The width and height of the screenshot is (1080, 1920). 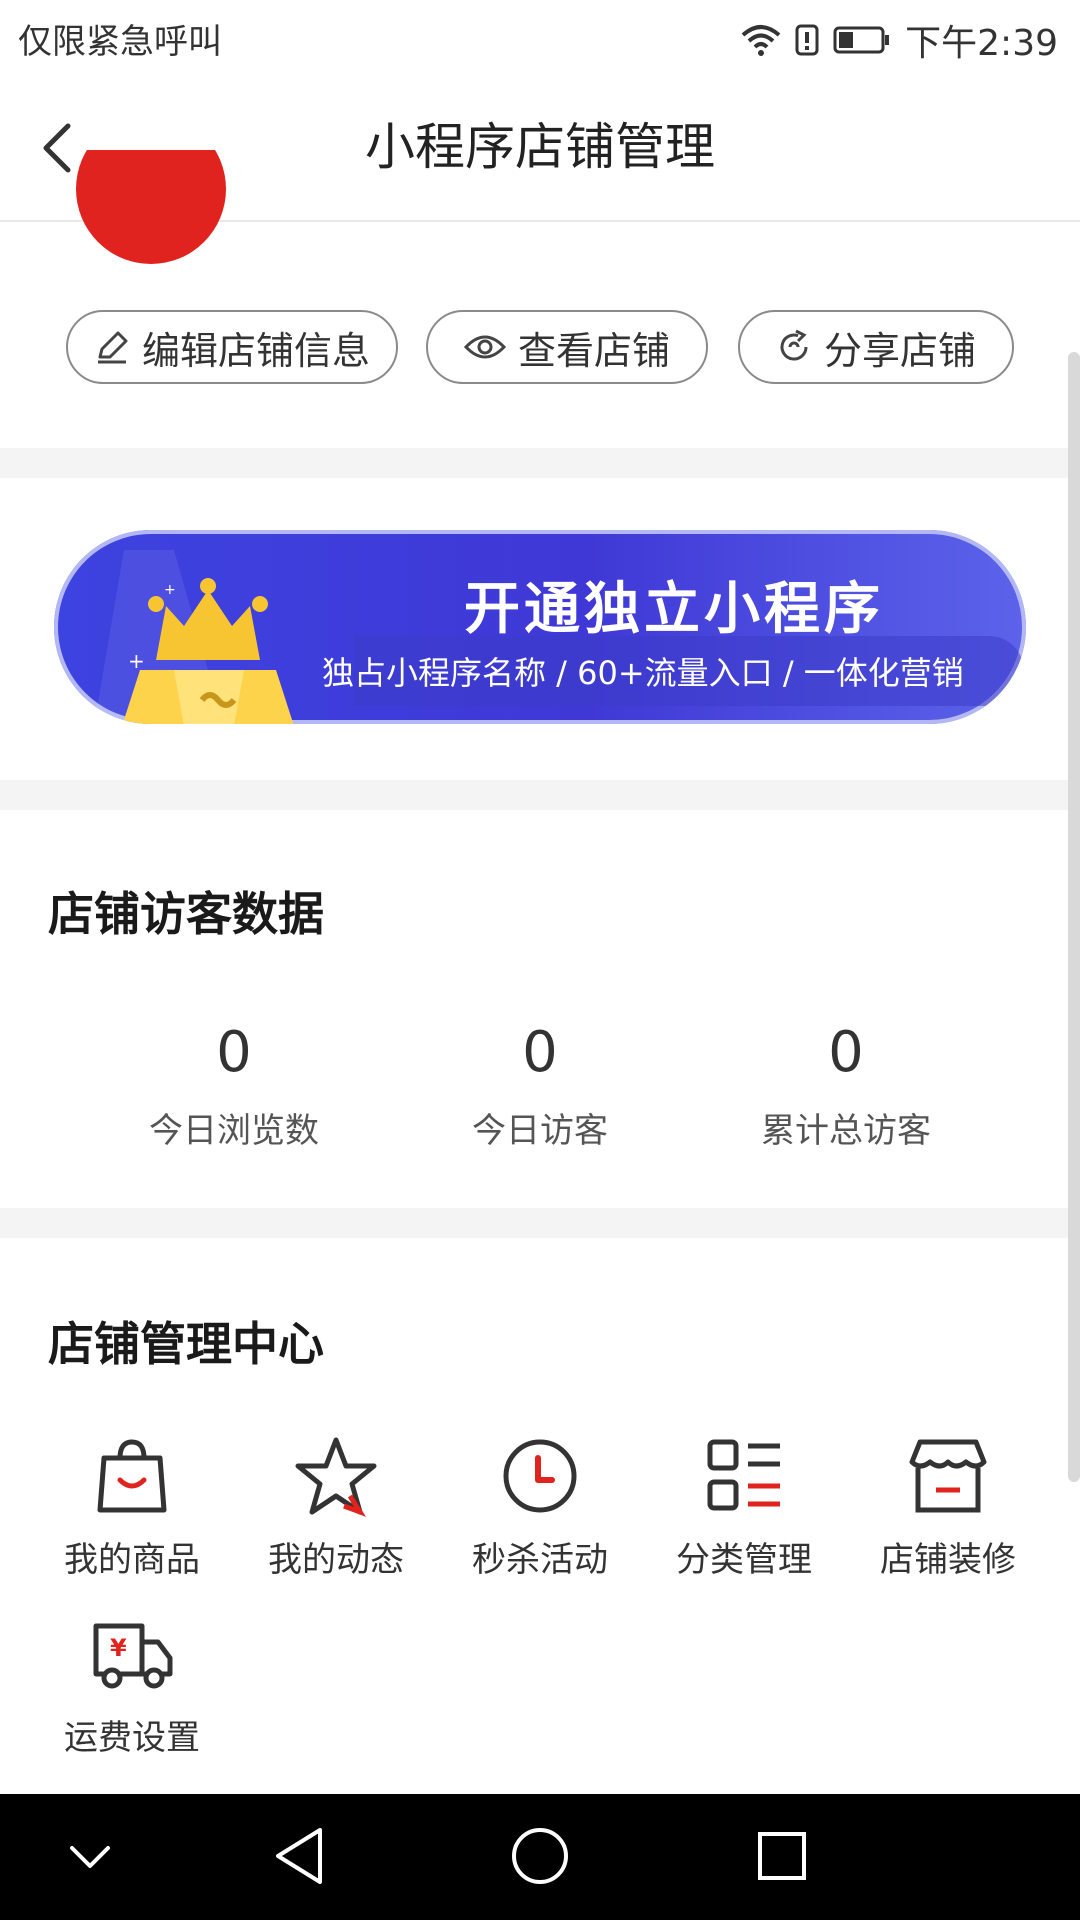 I want to click on grid-item-label: 运费设置, so click(x=132, y=1738).